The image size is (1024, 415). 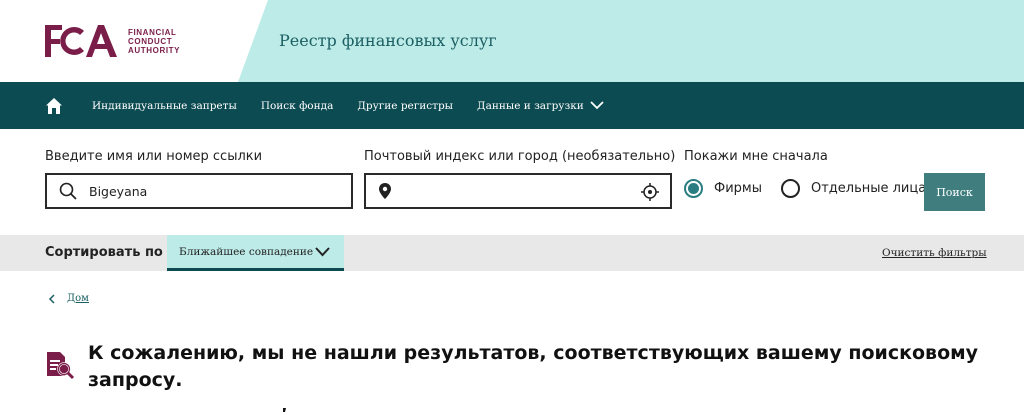 I want to click on sort-label: Сортировать по, so click(x=104, y=252).